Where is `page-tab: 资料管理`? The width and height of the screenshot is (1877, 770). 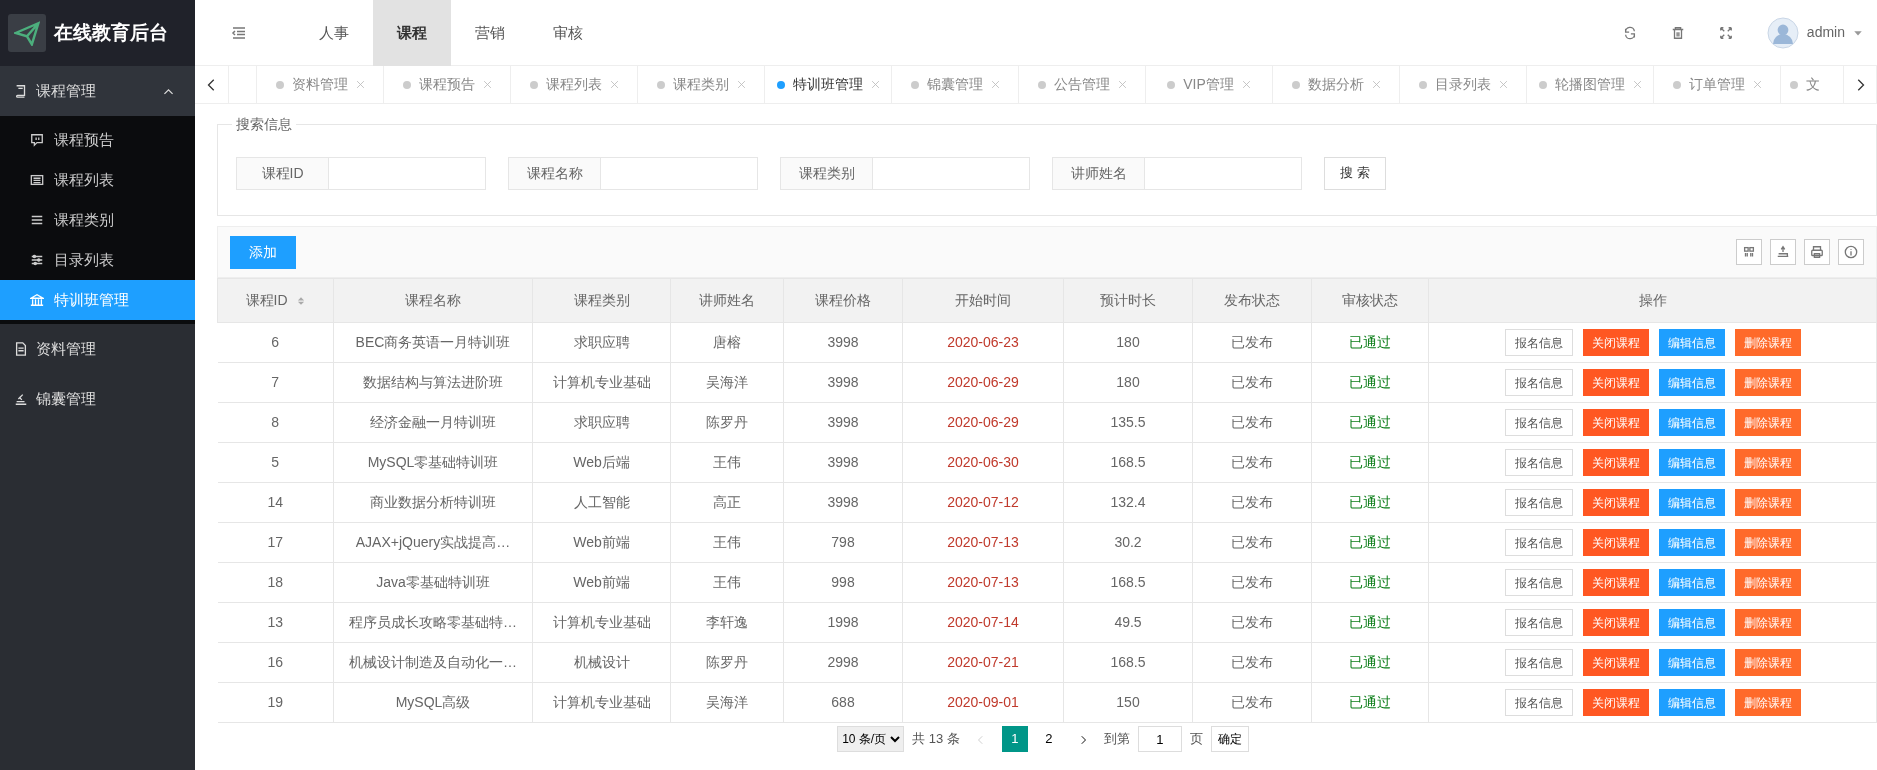 page-tab: 资料管理 is located at coordinates (320, 84).